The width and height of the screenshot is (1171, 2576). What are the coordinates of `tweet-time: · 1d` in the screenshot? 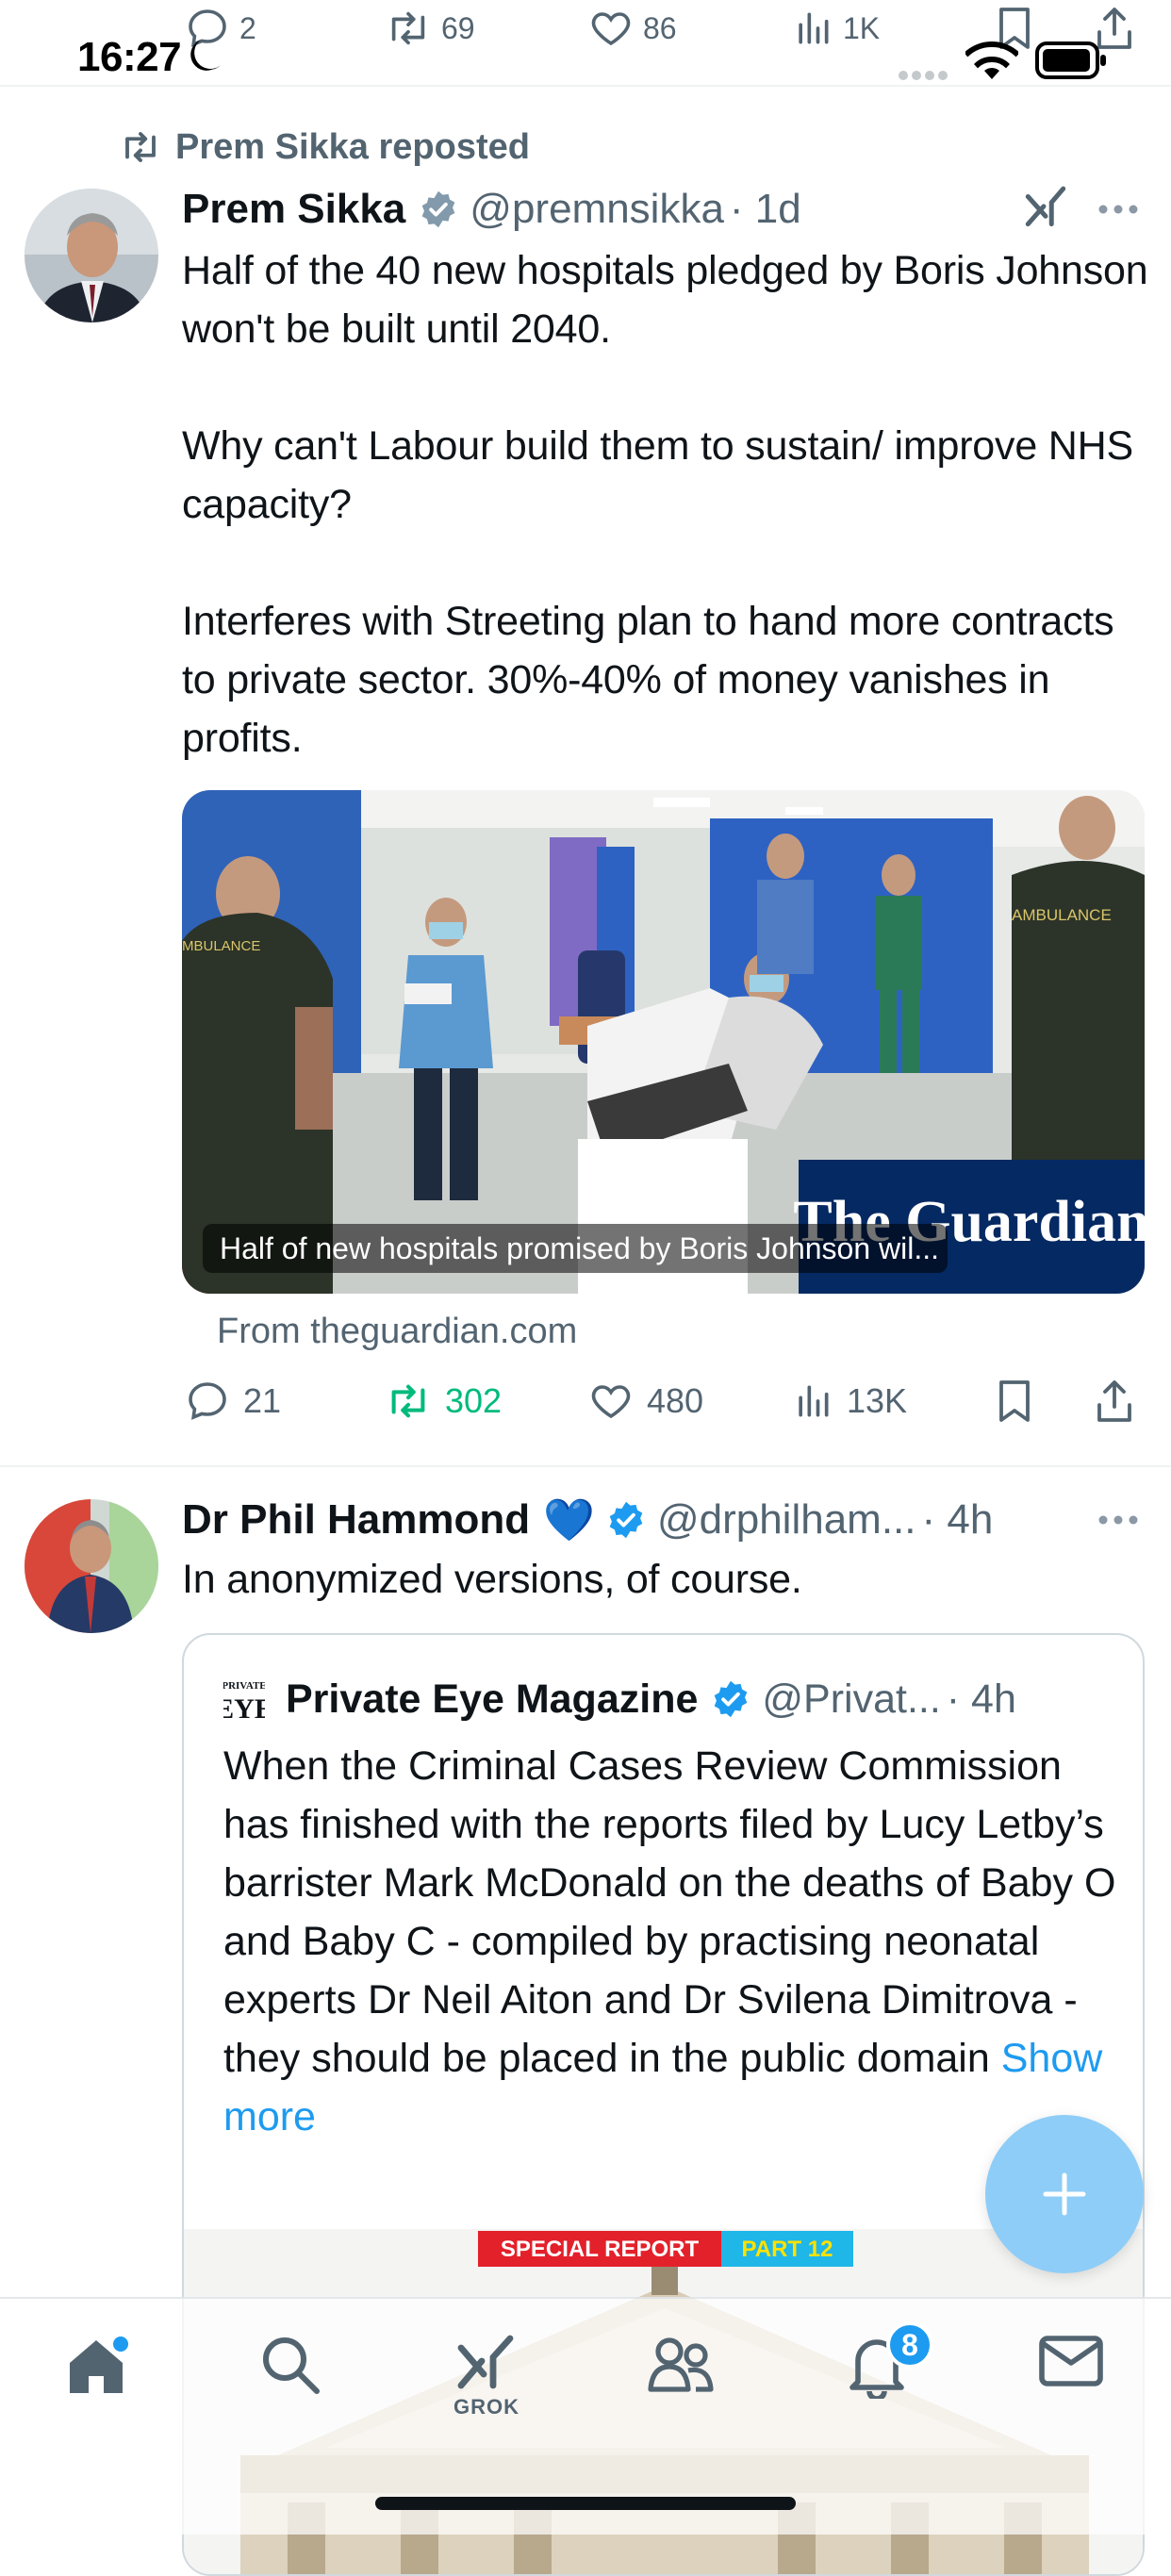 It's located at (765, 209).